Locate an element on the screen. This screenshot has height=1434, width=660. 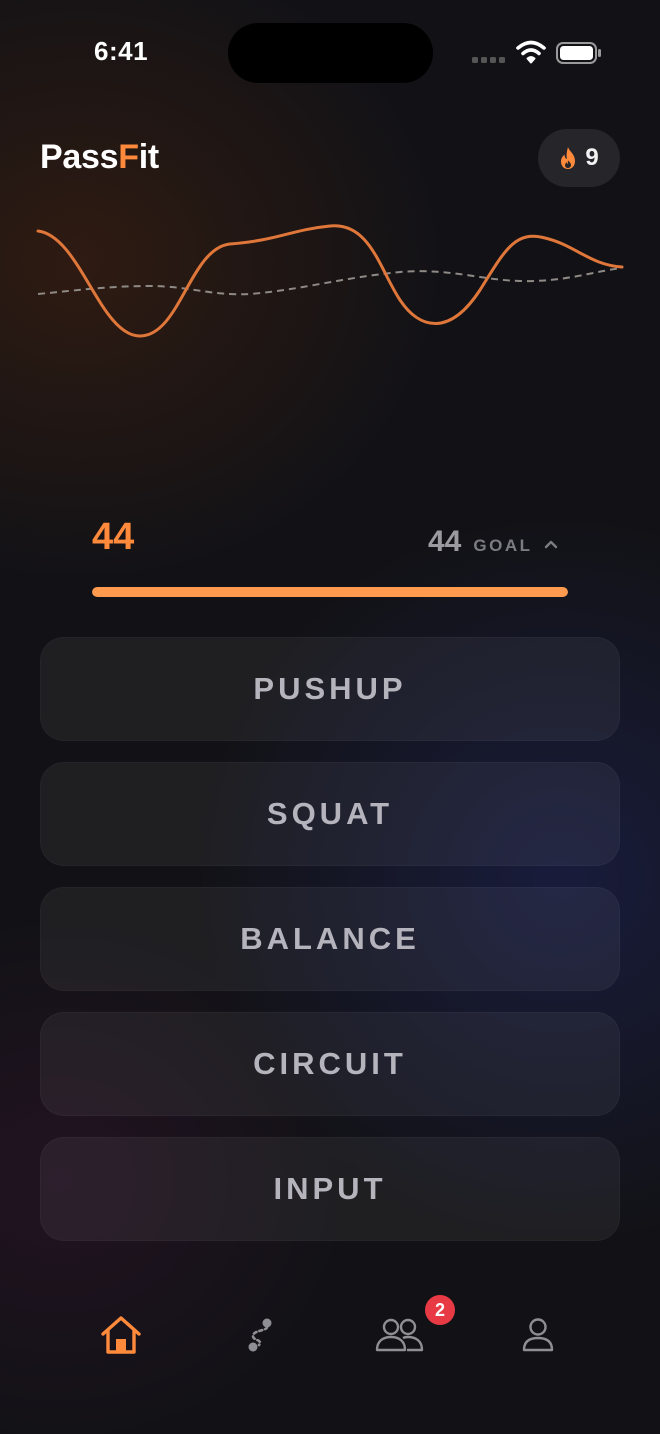
progress-bar is located at coordinates (330, 592).